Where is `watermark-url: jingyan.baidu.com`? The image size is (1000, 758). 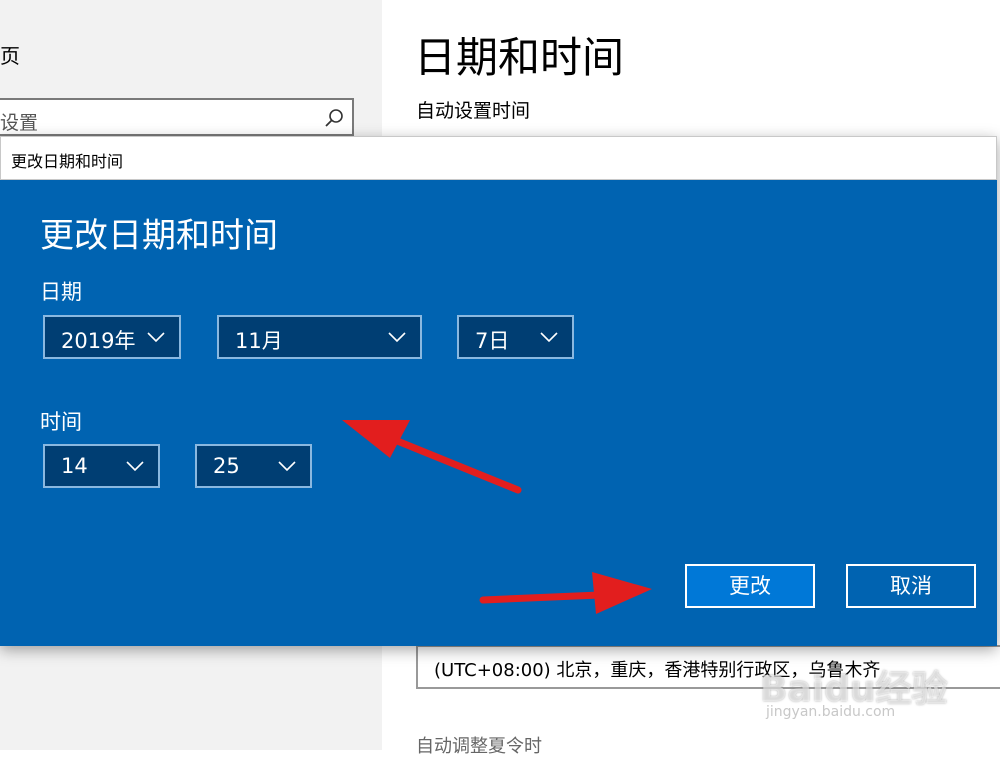 watermark-url: jingyan.baidu.com is located at coordinates (831, 712).